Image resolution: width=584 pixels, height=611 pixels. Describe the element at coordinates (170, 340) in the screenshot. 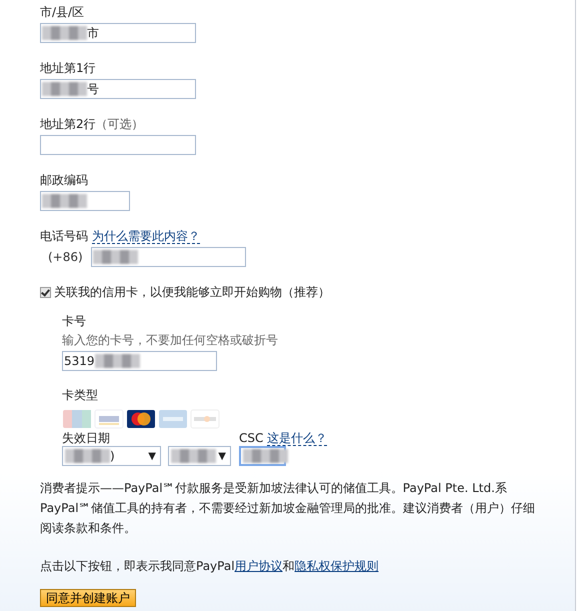

I see `field-hint: 输入您的卡号，不要加任何空格或破折号` at that location.